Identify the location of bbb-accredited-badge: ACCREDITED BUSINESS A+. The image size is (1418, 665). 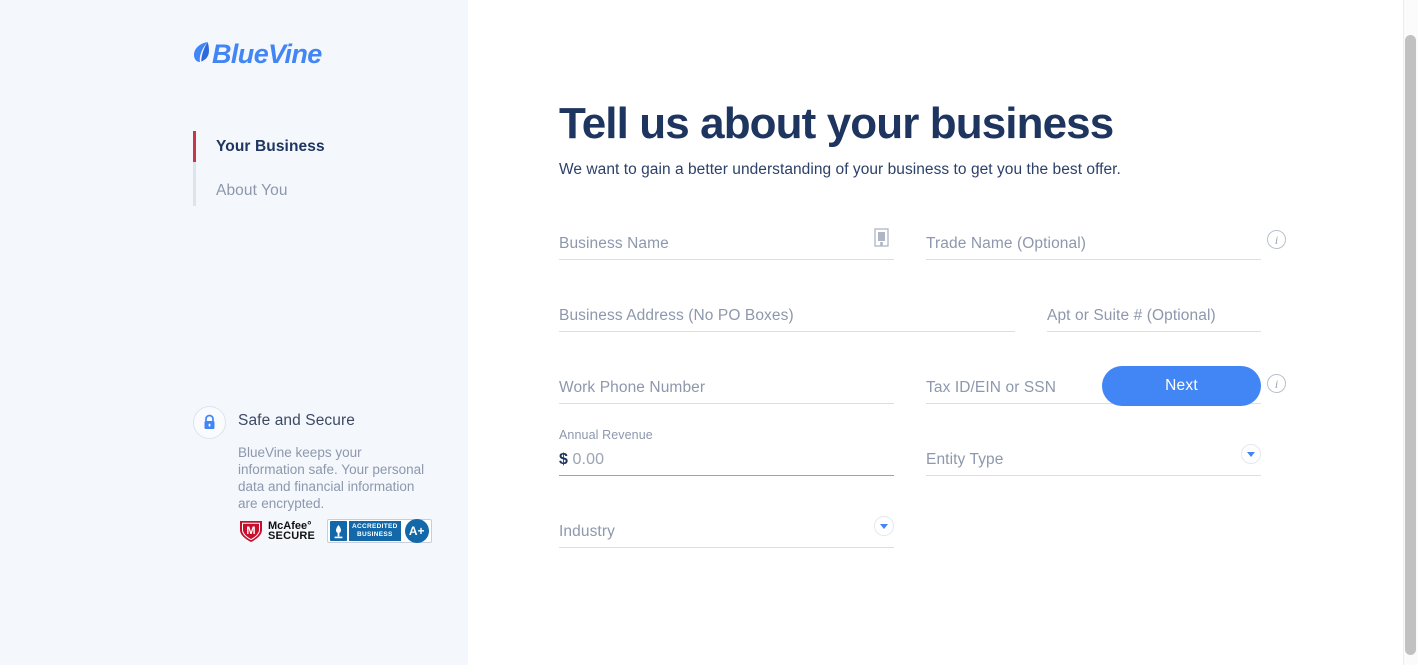
(379, 531).